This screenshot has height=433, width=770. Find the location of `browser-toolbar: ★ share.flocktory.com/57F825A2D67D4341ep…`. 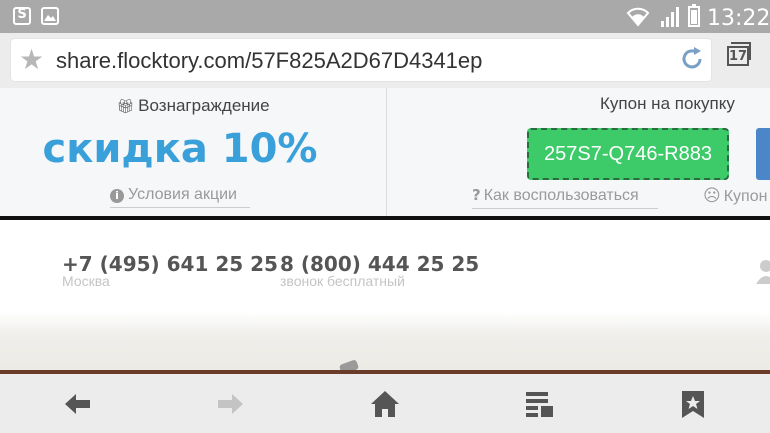

browser-toolbar: ★ share.flocktory.com/57F825A2D67D4341ep… is located at coordinates (385, 60).